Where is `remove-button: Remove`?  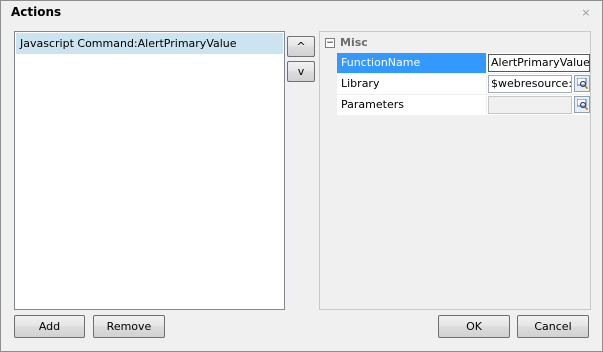 remove-button: Remove is located at coordinates (129, 326).